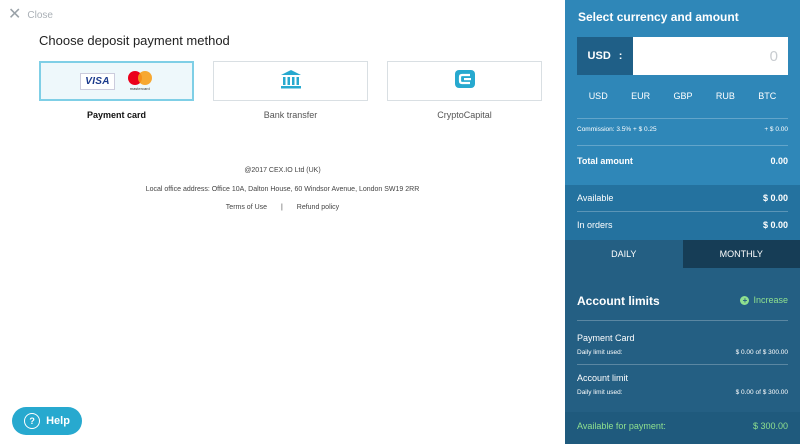 Image resolution: width=800 pixels, height=444 pixels. Describe the element at coordinates (682, 225) in the screenshot. I see `in-orders-row: In orders $ 0.00` at that location.